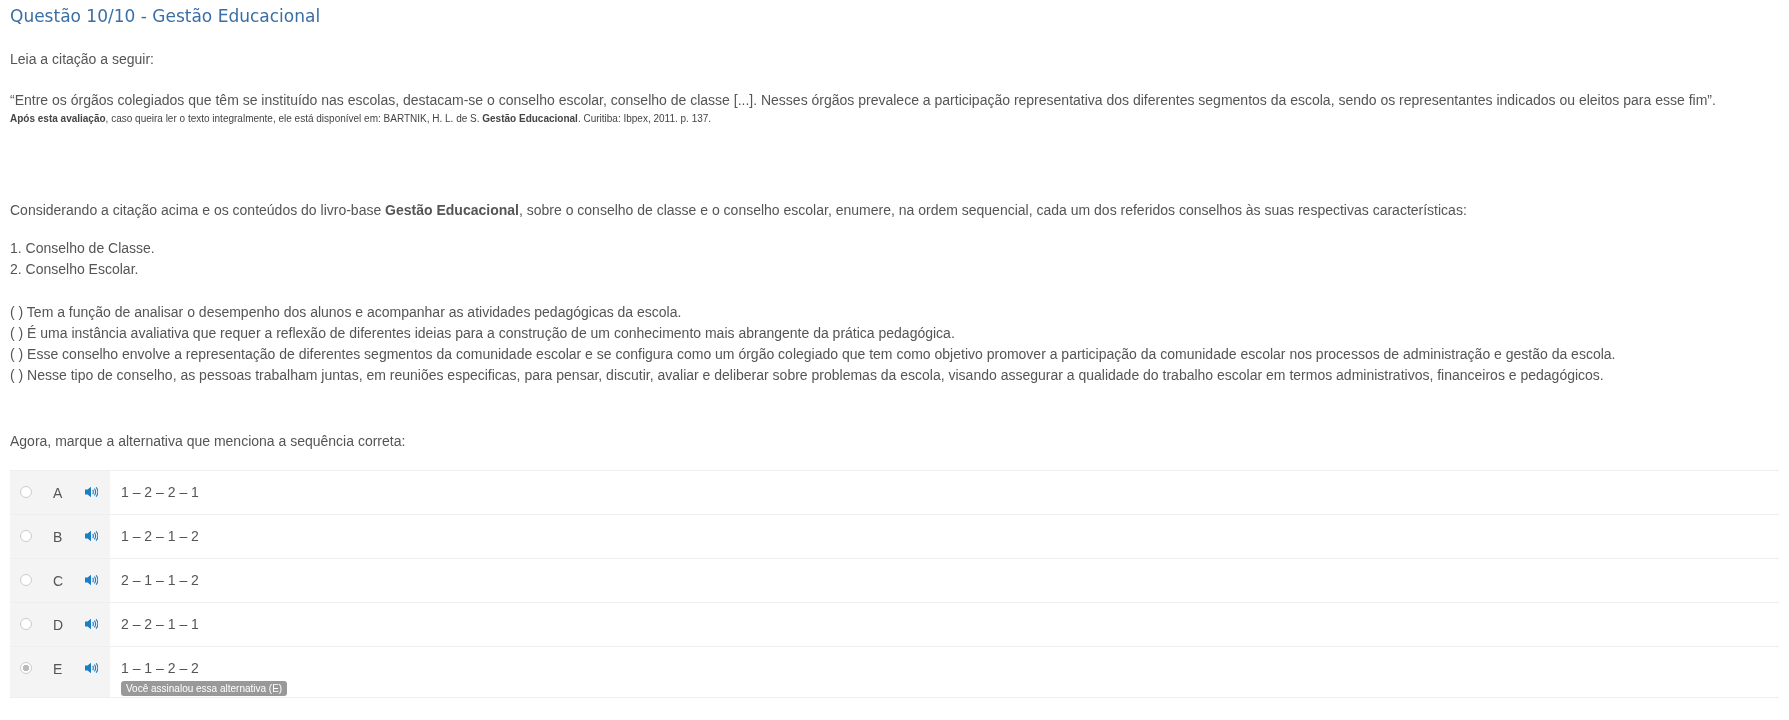 The height and width of the screenshot is (720, 1789). Describe the element at coordinates (59, 625) in the screenshot. I see `option-letter: D` at that location.